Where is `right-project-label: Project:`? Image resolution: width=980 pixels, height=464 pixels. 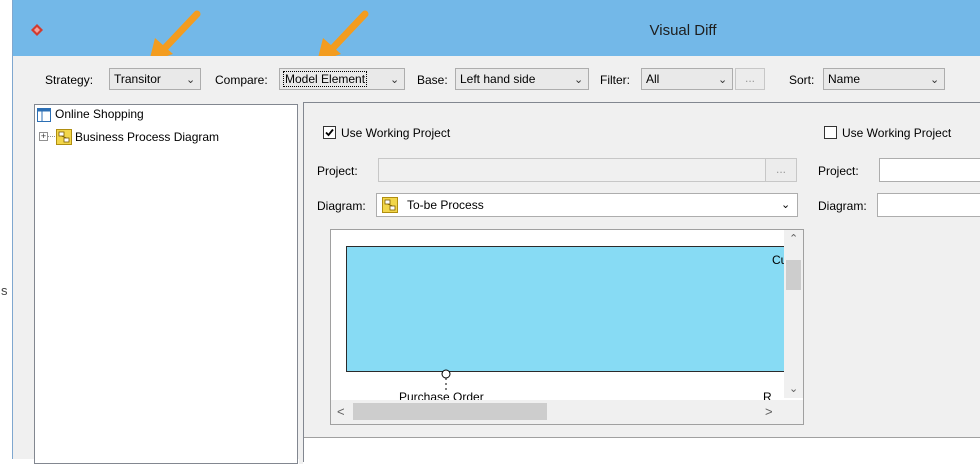
right-project-label: Project: is located at coordinates (838, 171).